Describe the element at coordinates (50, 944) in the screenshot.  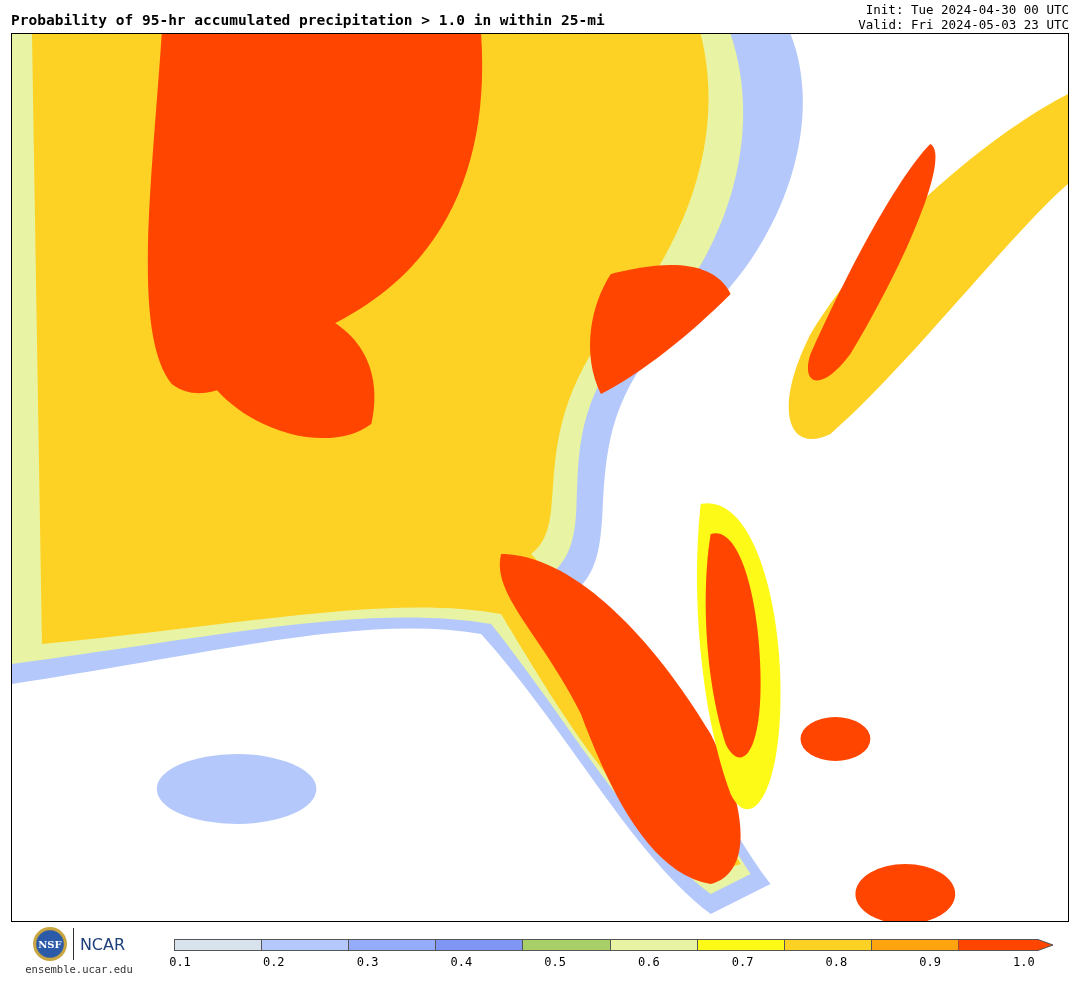
I see `nsf-text: NSF` at that location.